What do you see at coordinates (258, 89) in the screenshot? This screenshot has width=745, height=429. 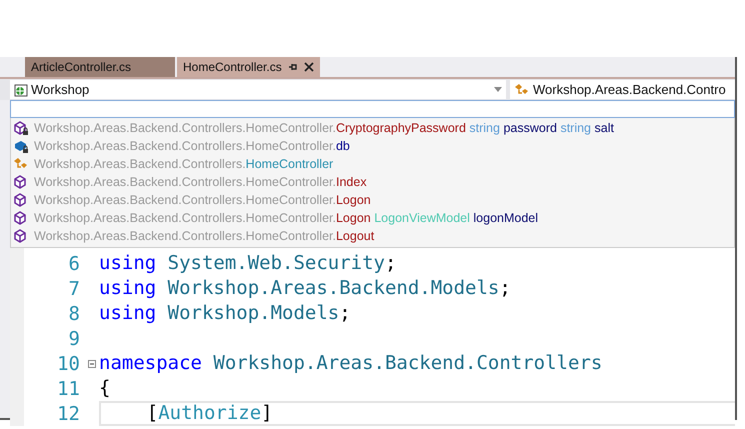 I see `project-dropdown: Workshop` at bounding box center [258, 89].